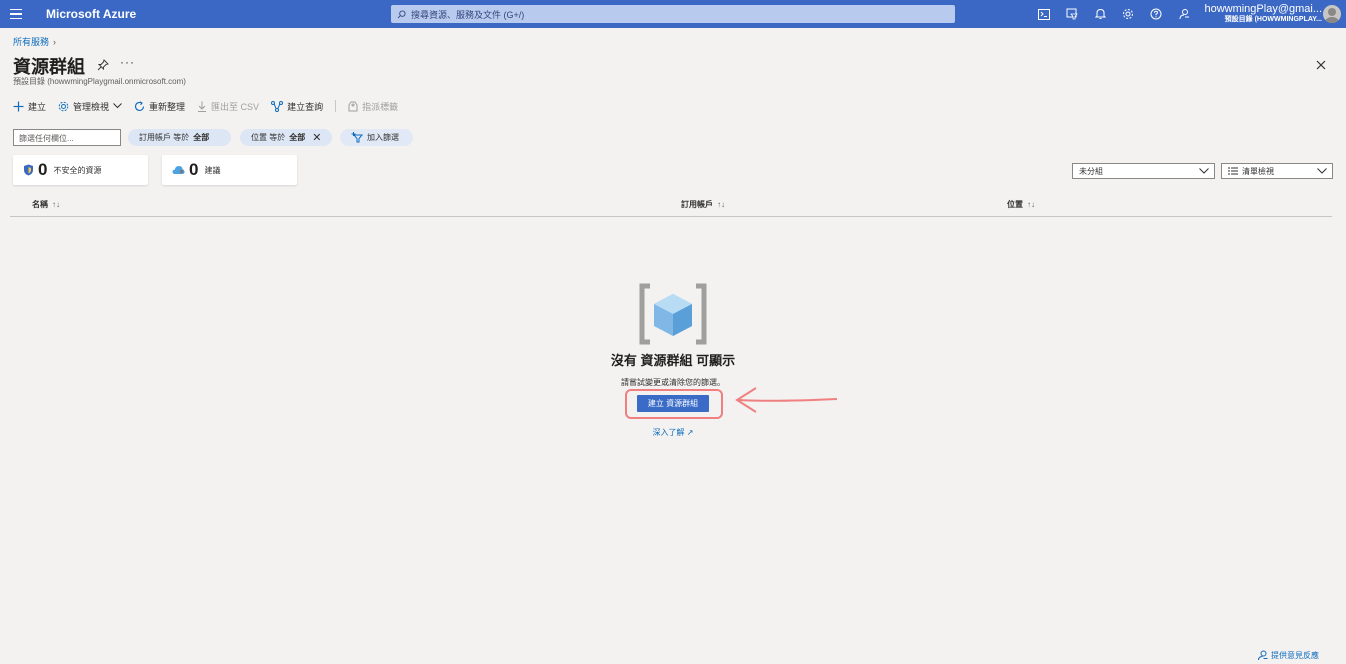  What do you see at coordinates (63, 106) in the screenshot?
I see `gear-icon` at bounding box center [63, 106].